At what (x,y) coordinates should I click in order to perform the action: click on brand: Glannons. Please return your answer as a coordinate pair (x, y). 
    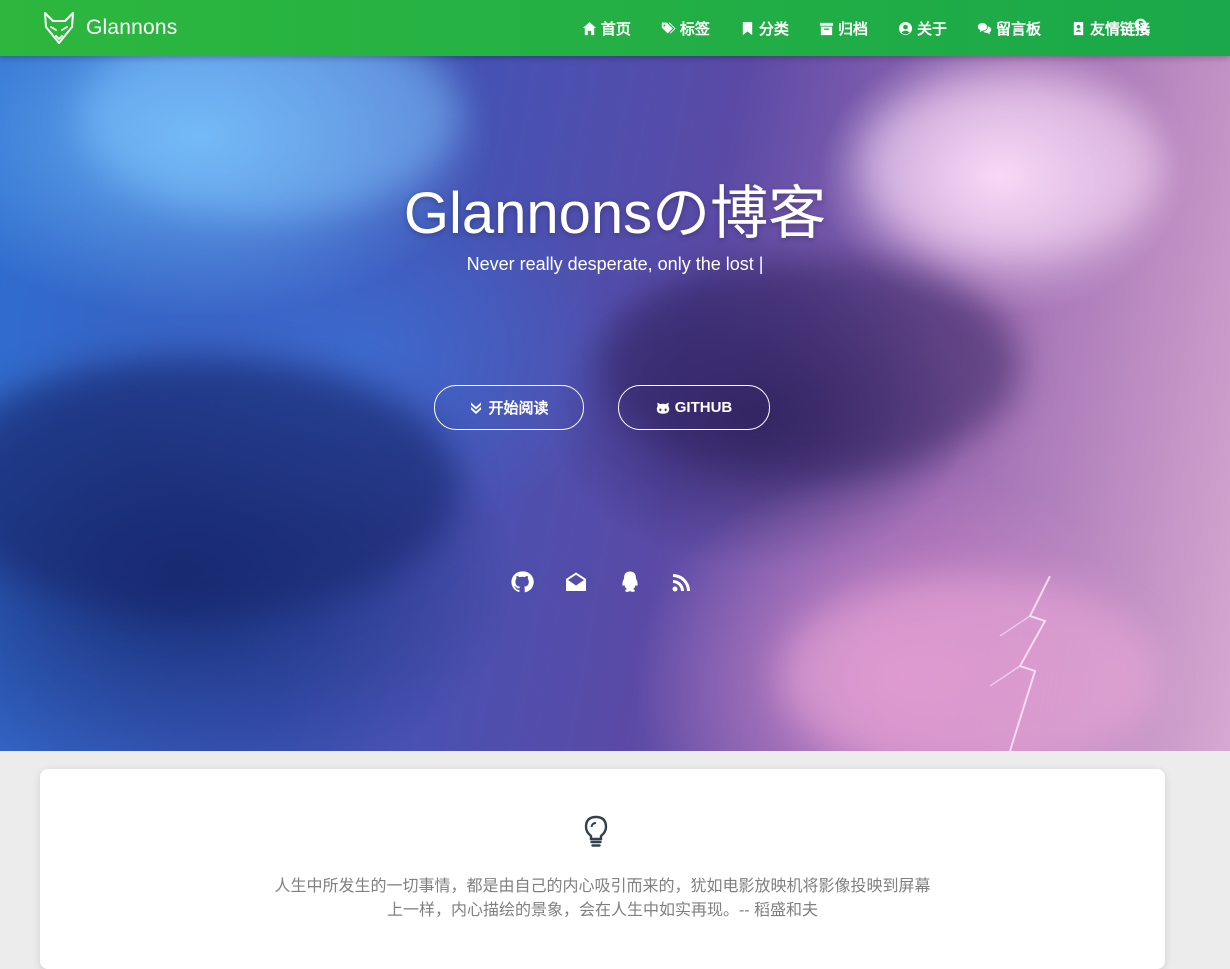
    Looking at the image, I should click on (110, 28).